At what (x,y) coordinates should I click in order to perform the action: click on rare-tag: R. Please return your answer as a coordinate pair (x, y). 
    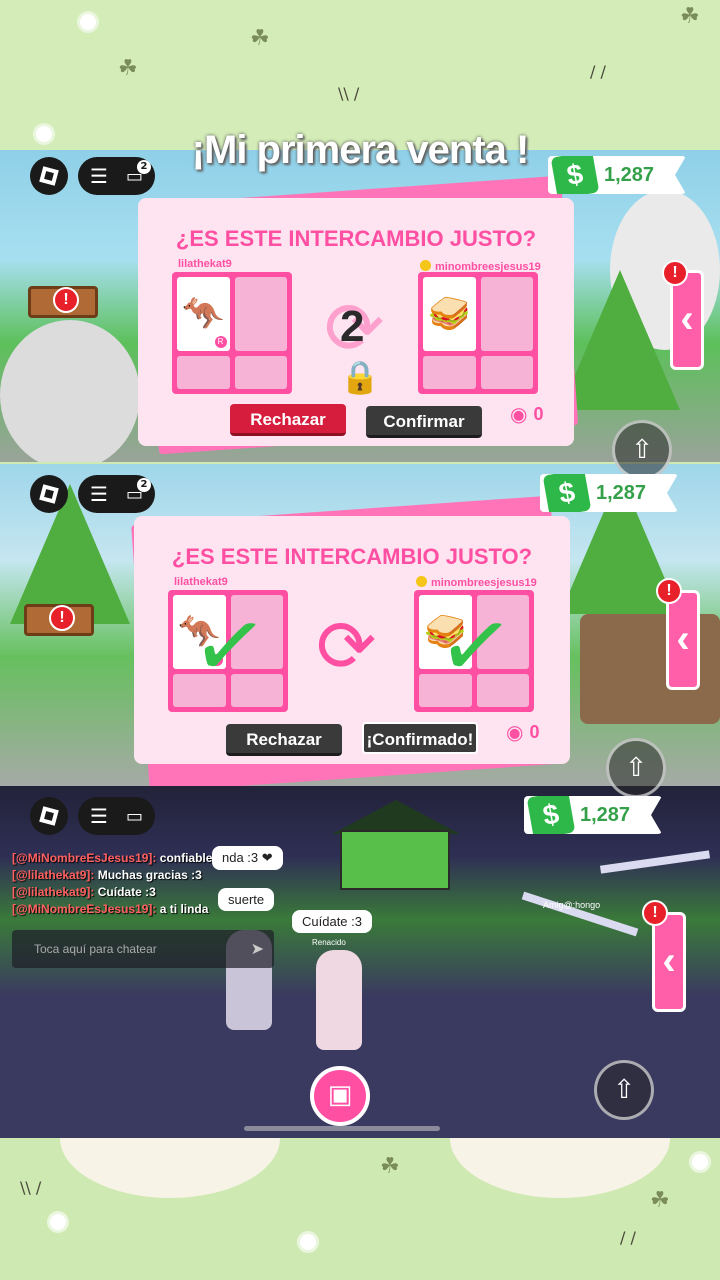
    Looking at the image, I should click on (220, 341).